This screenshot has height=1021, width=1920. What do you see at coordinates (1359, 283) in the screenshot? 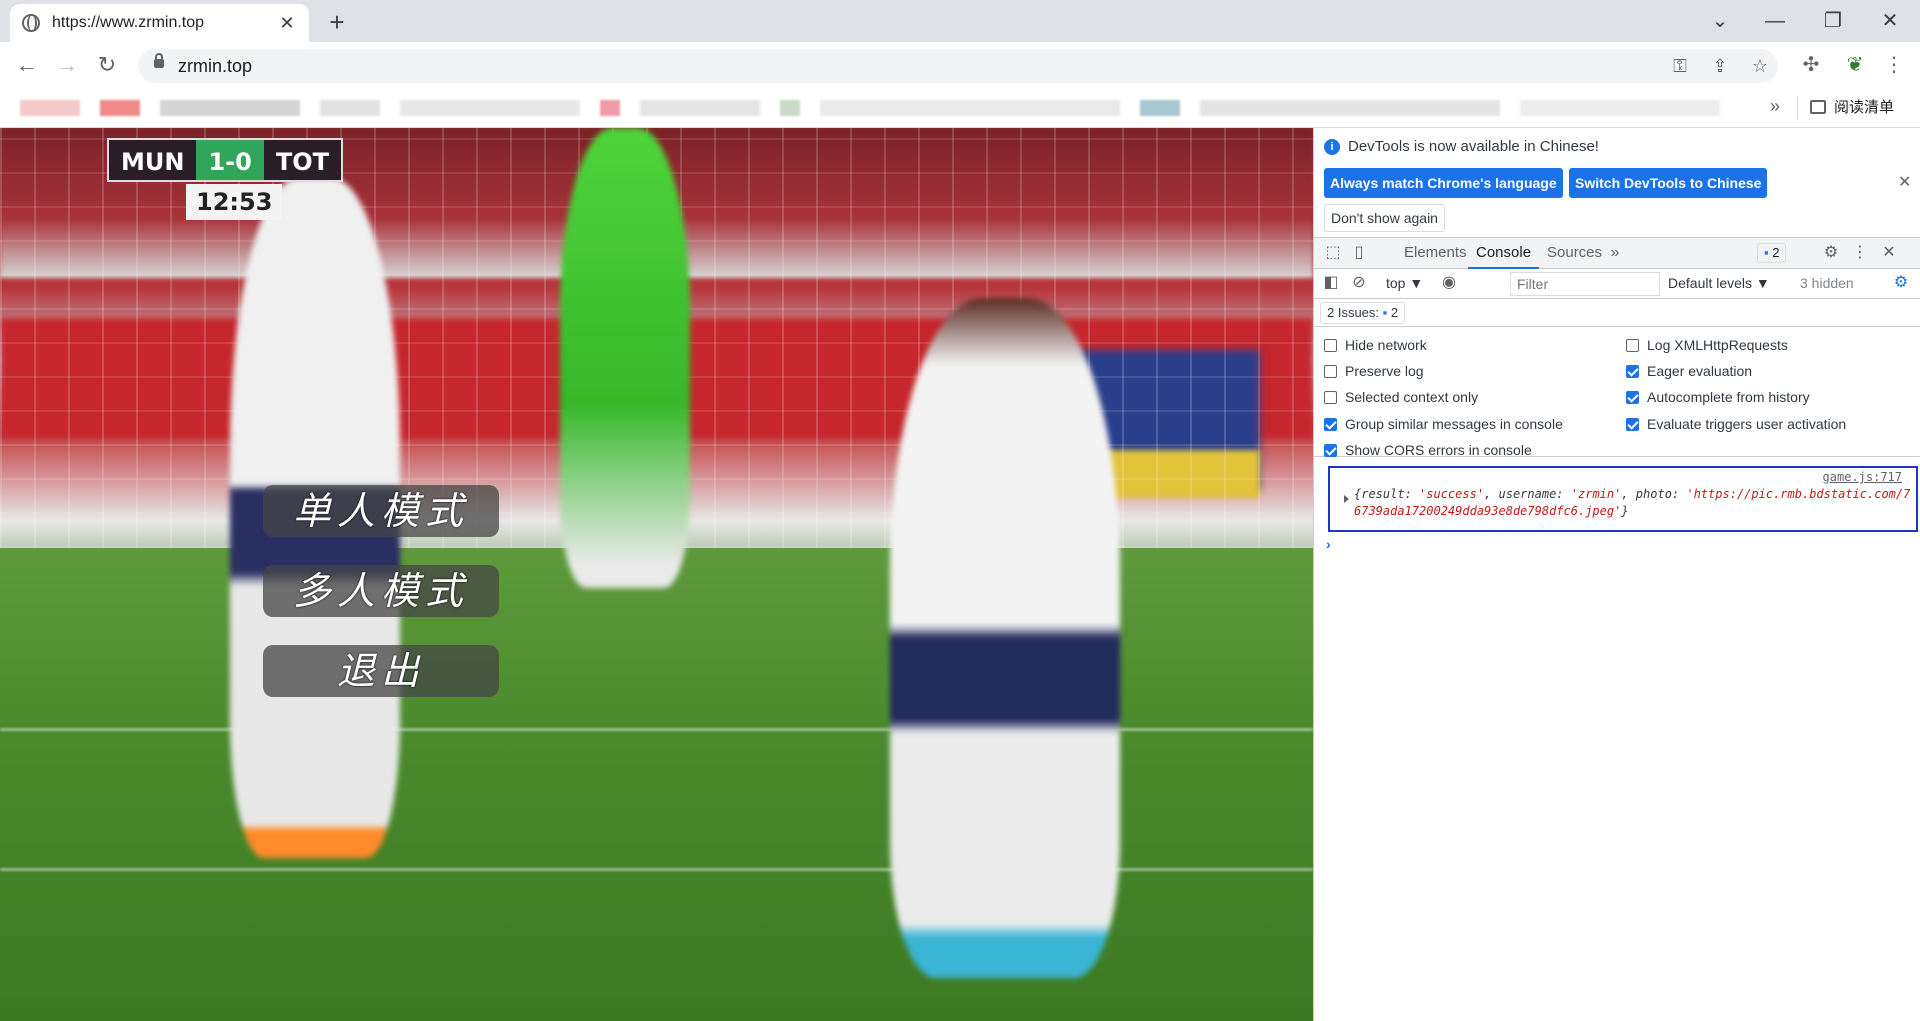
I see `clear-console-icon: ⊘` at bounding box center [1359, 283].